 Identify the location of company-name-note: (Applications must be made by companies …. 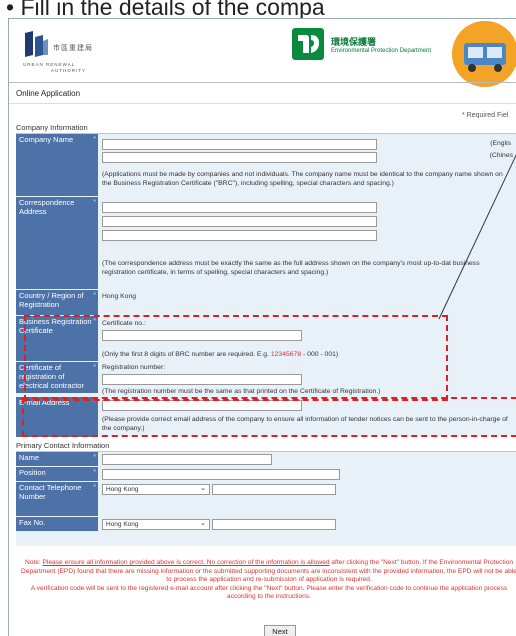
(302, 179).